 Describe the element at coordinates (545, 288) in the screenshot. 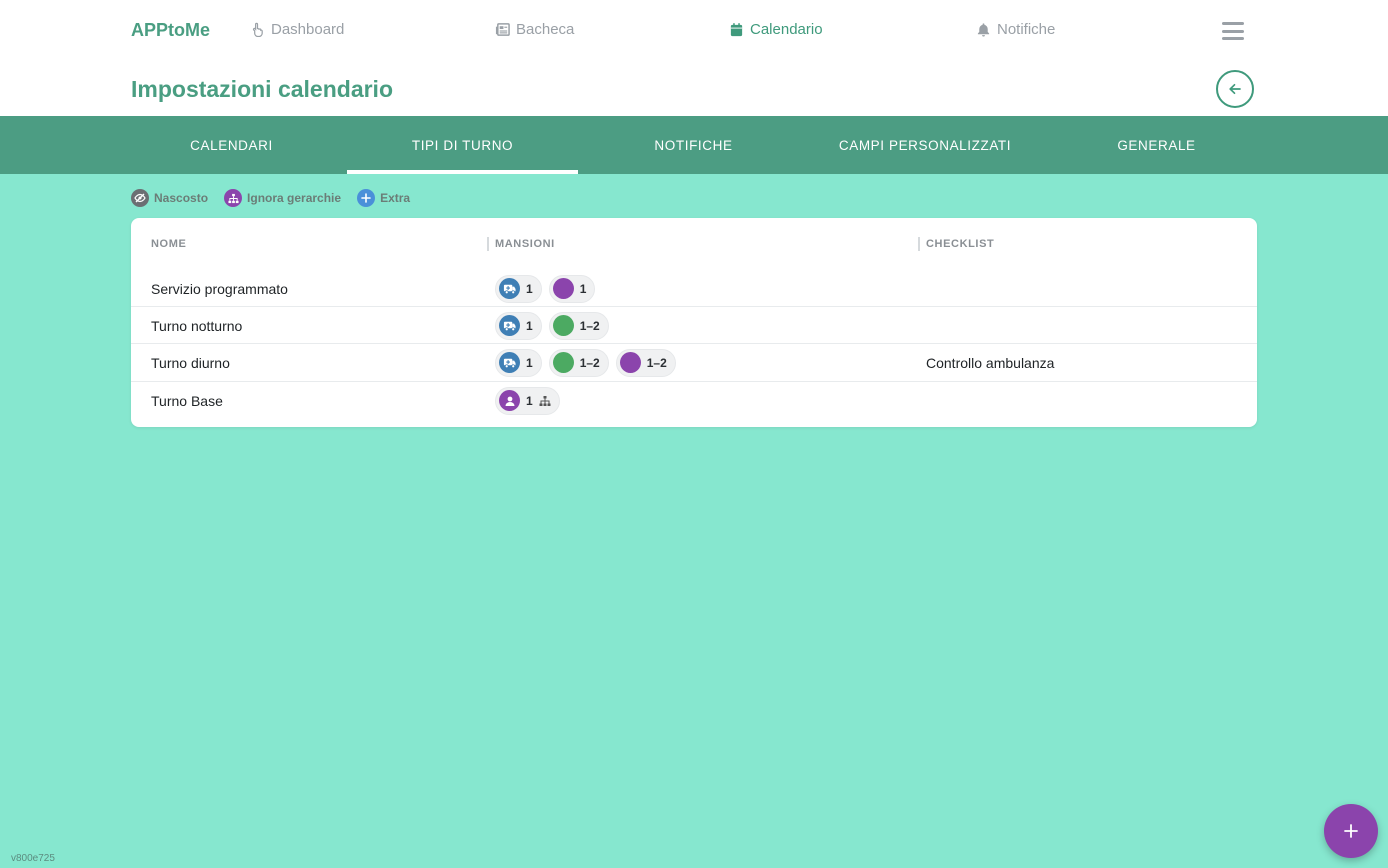

I see `mansioni-cell: 1 1` at that location.